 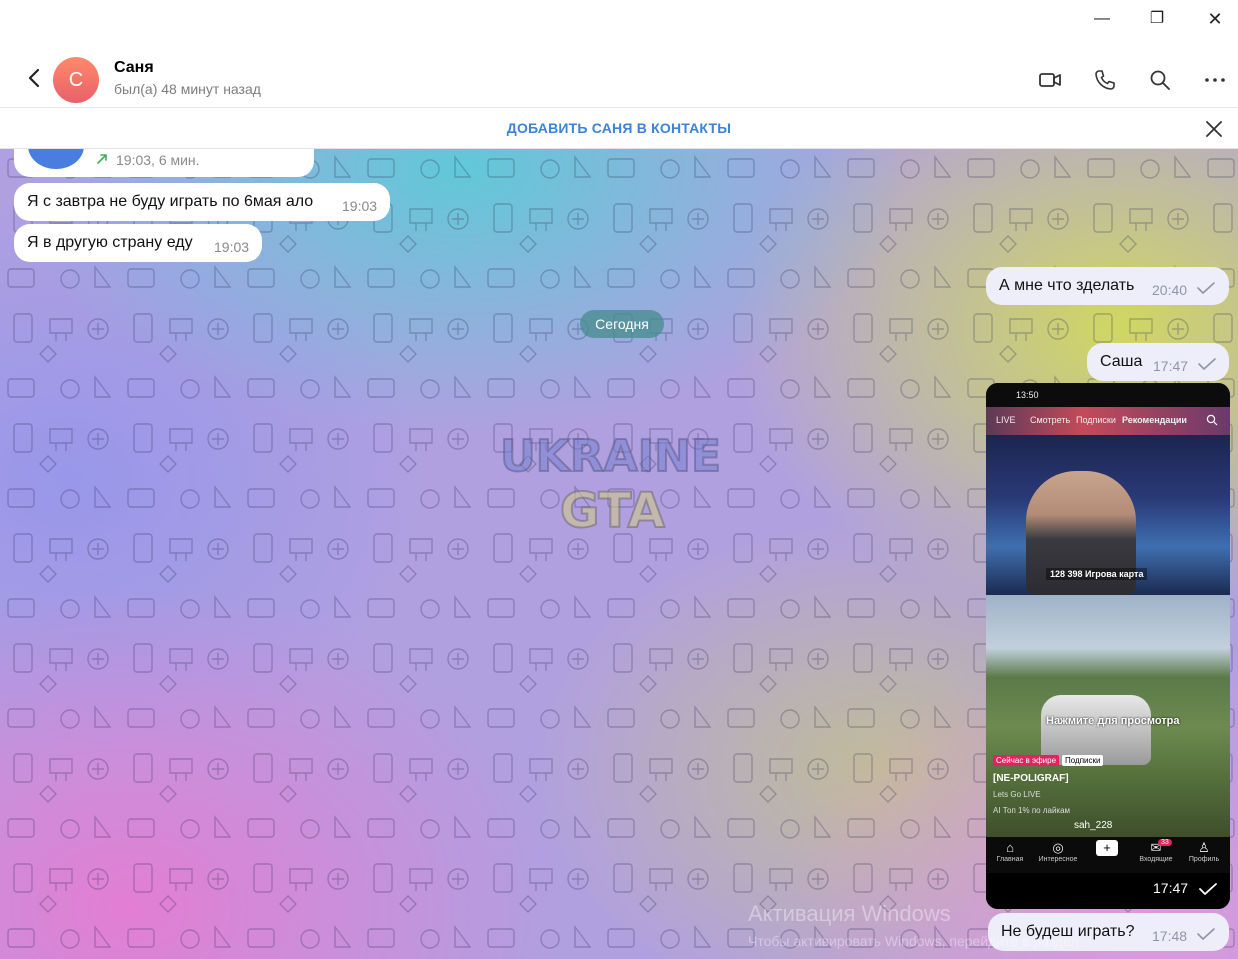 I want to click on channel-name: [NE-POLIGRAF], so click(x=1031, y=778).